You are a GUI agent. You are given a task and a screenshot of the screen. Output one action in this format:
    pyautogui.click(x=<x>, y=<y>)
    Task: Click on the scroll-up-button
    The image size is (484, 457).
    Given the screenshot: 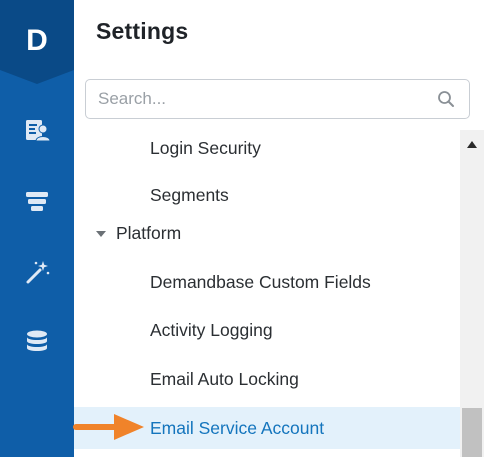 What is the action you would take?
    pyautogui.click(x=472, y=144)
    